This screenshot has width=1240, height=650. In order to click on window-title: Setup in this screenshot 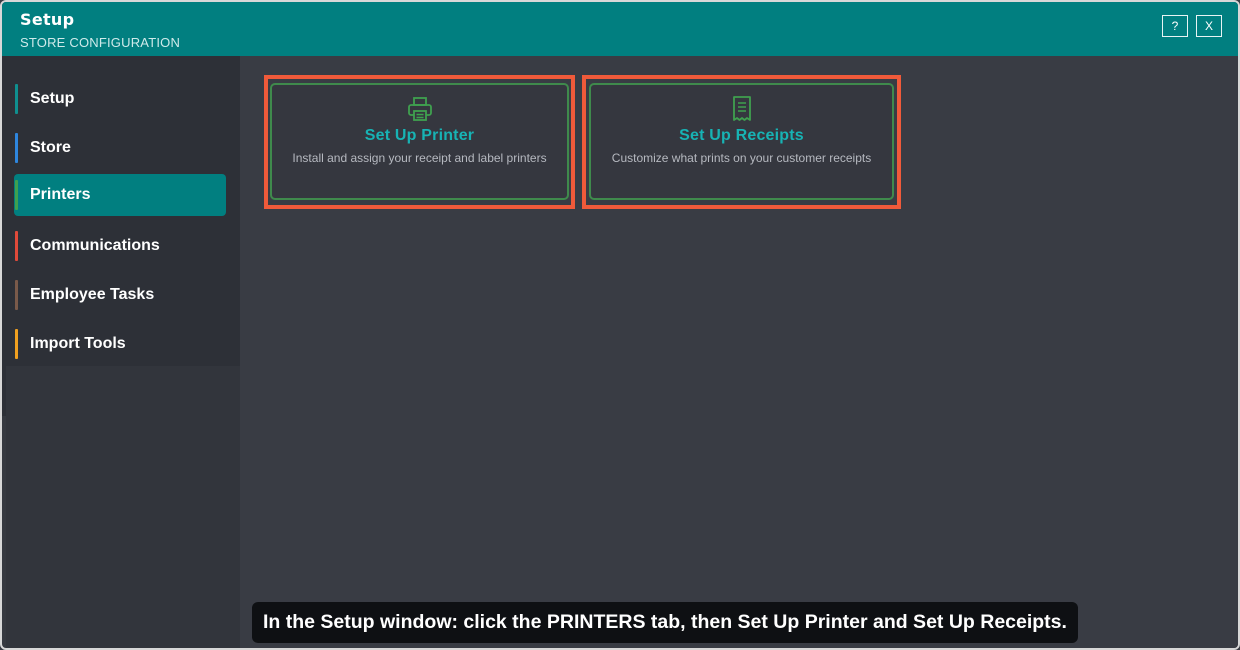, I will do `click(47, 19)`.